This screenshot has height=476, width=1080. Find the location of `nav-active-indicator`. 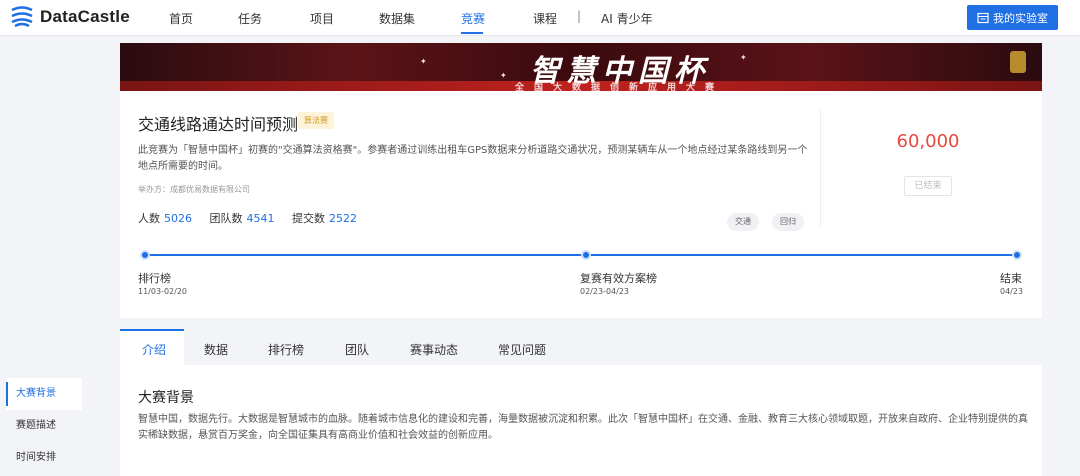

nav-active-indicator is located at coordinates (472, 33).